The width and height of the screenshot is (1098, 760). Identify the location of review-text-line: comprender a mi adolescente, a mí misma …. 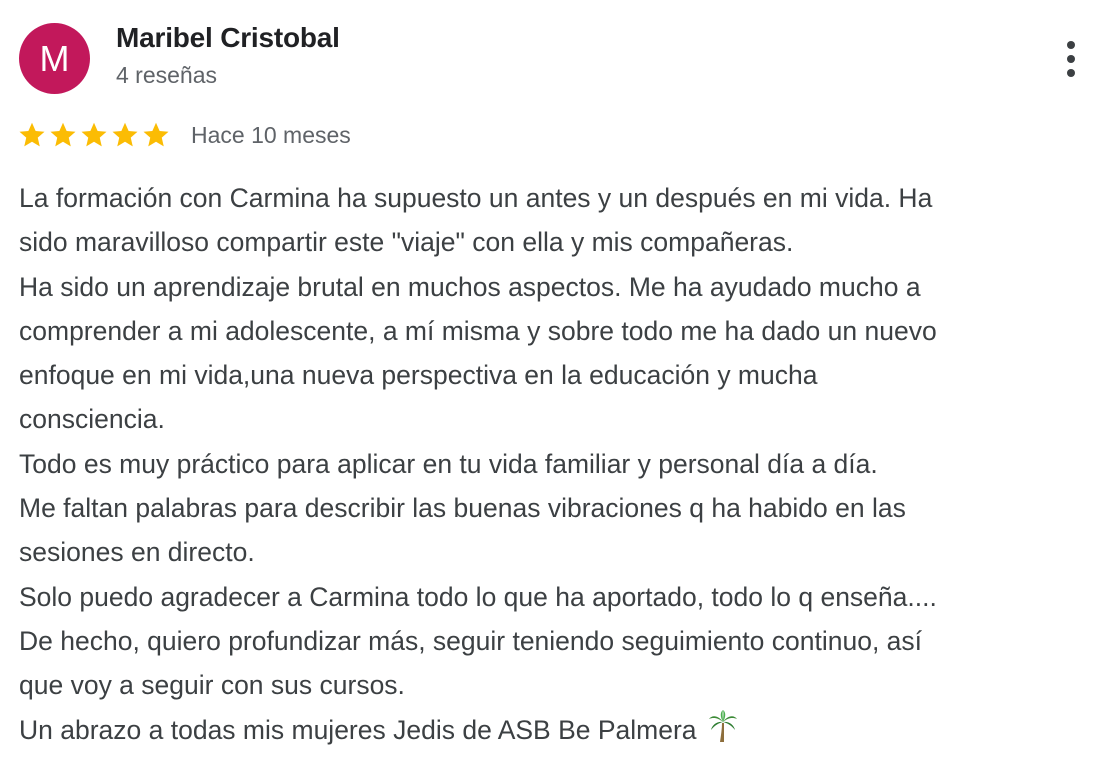
(478, 330).